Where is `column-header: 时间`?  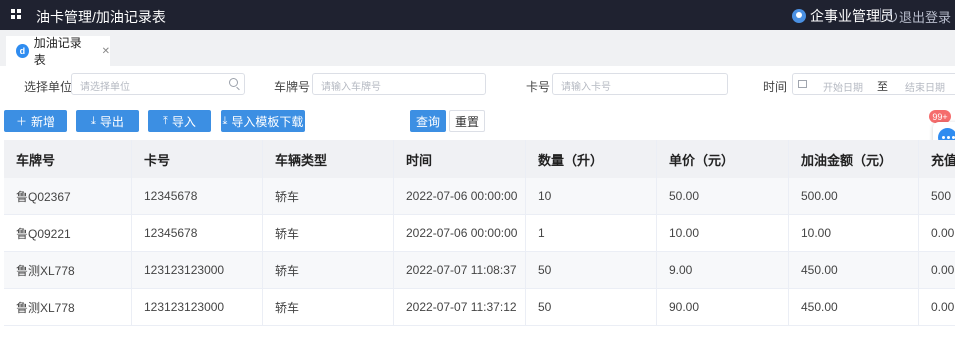 column-header: 时间 is located at coordinates (460, 159).